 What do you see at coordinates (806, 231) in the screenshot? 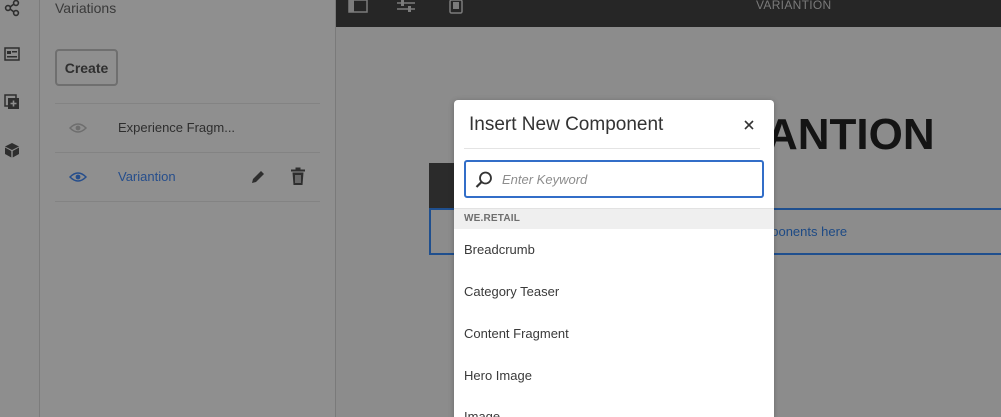
I see `drag-components-text: nponents here` at bounding box center [806, 231].